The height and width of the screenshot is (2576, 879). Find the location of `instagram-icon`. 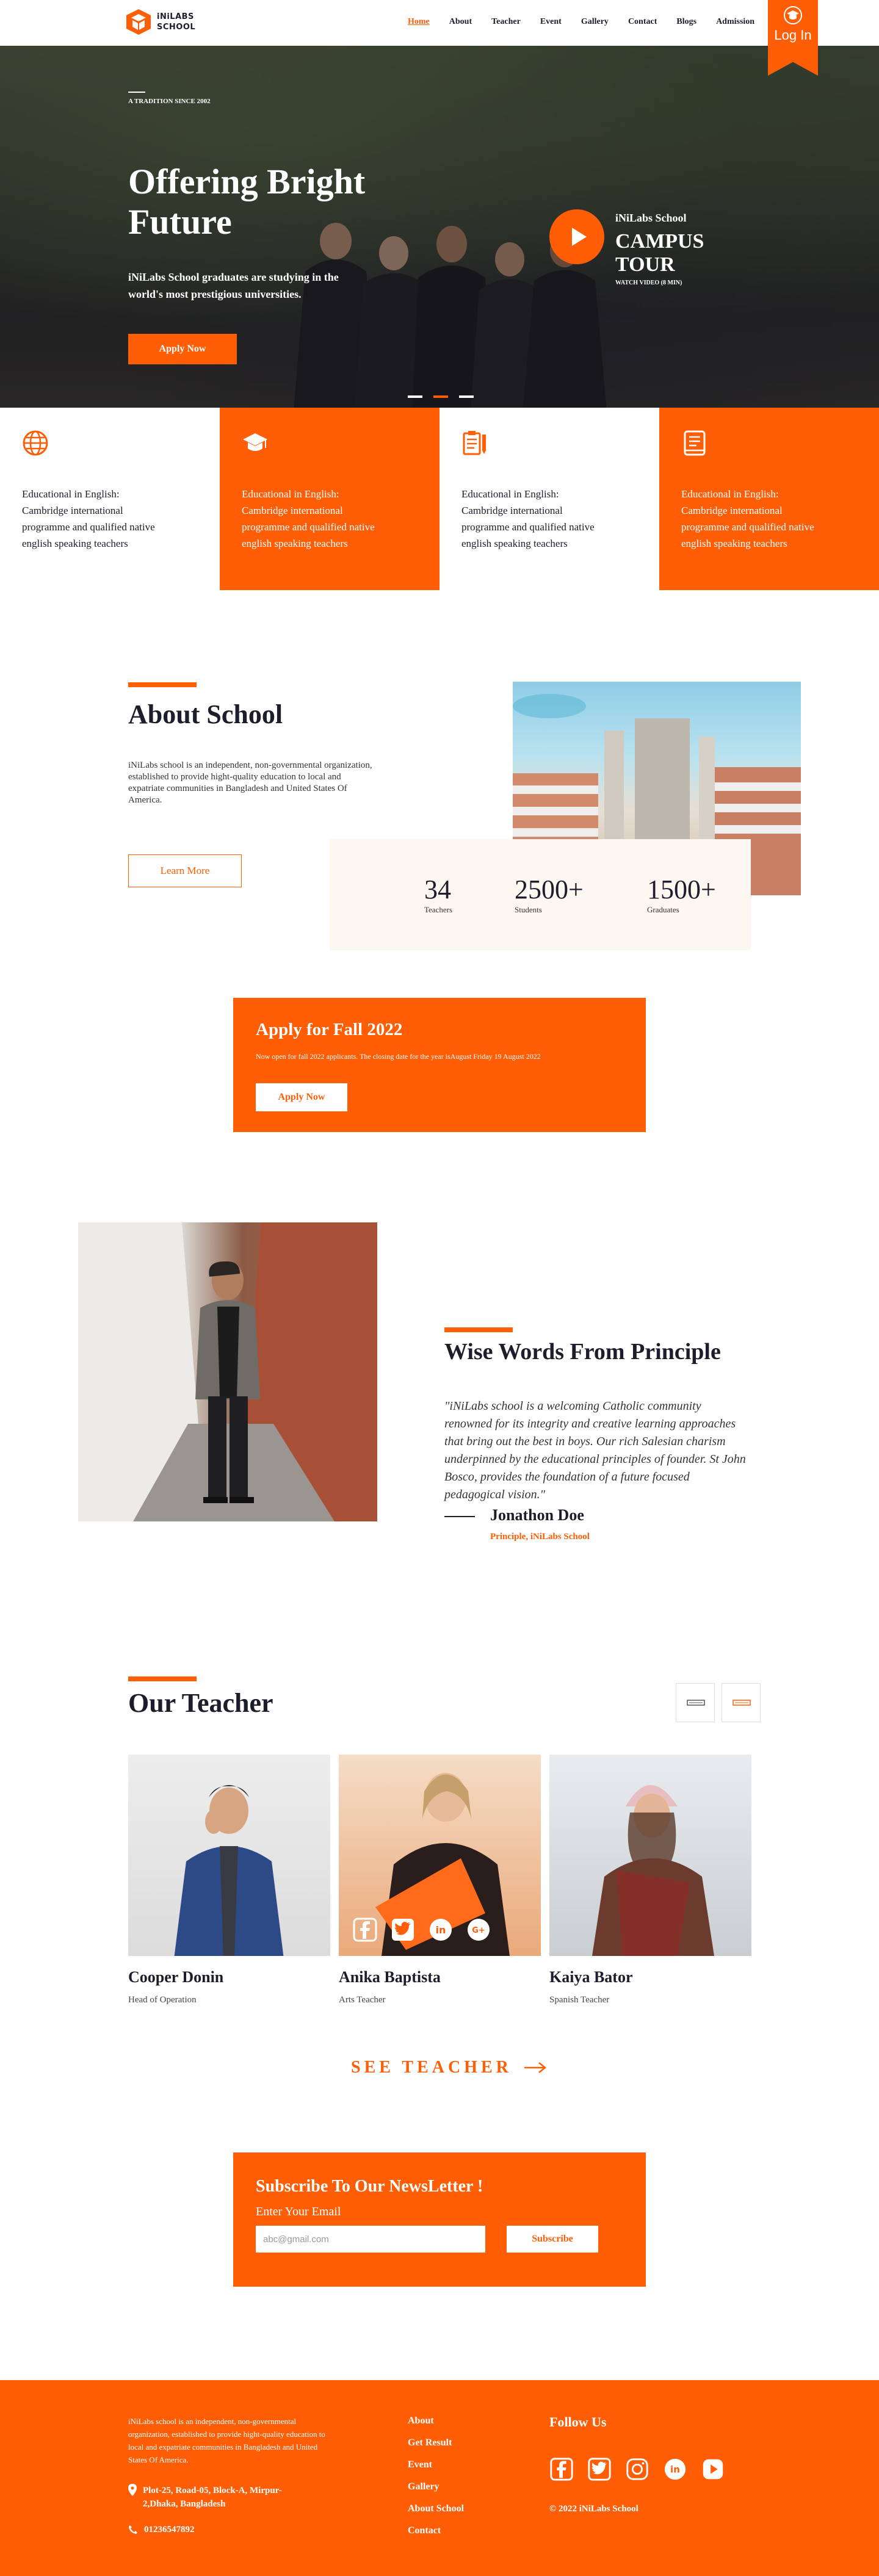

instagram-icon is located at coordinates (637, 2469).